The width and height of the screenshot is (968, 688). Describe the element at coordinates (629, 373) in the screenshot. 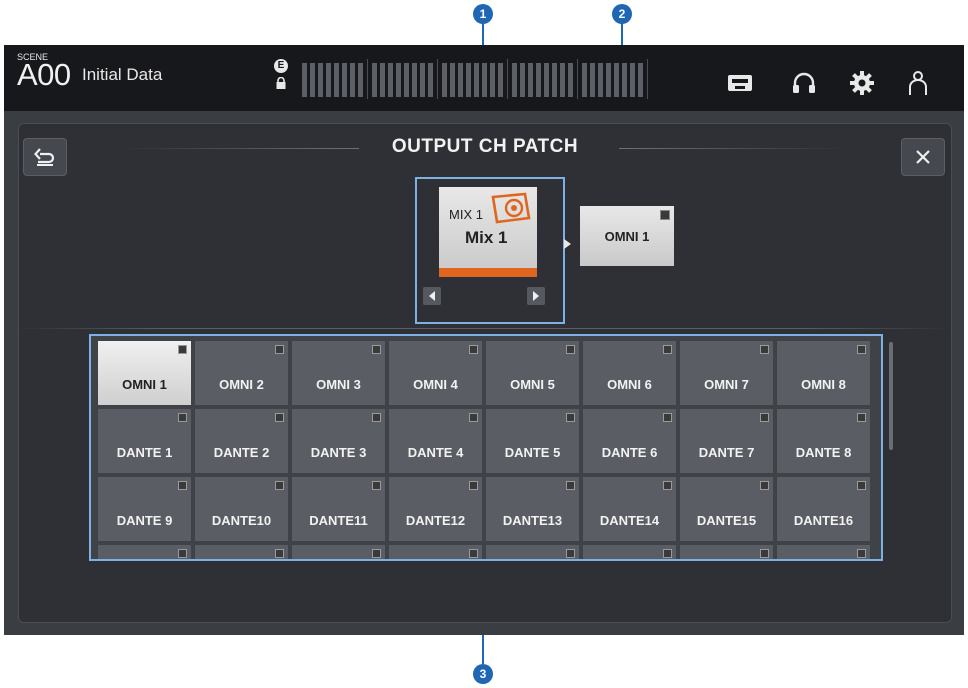

I see `port-button: OMNI 6` at that location.